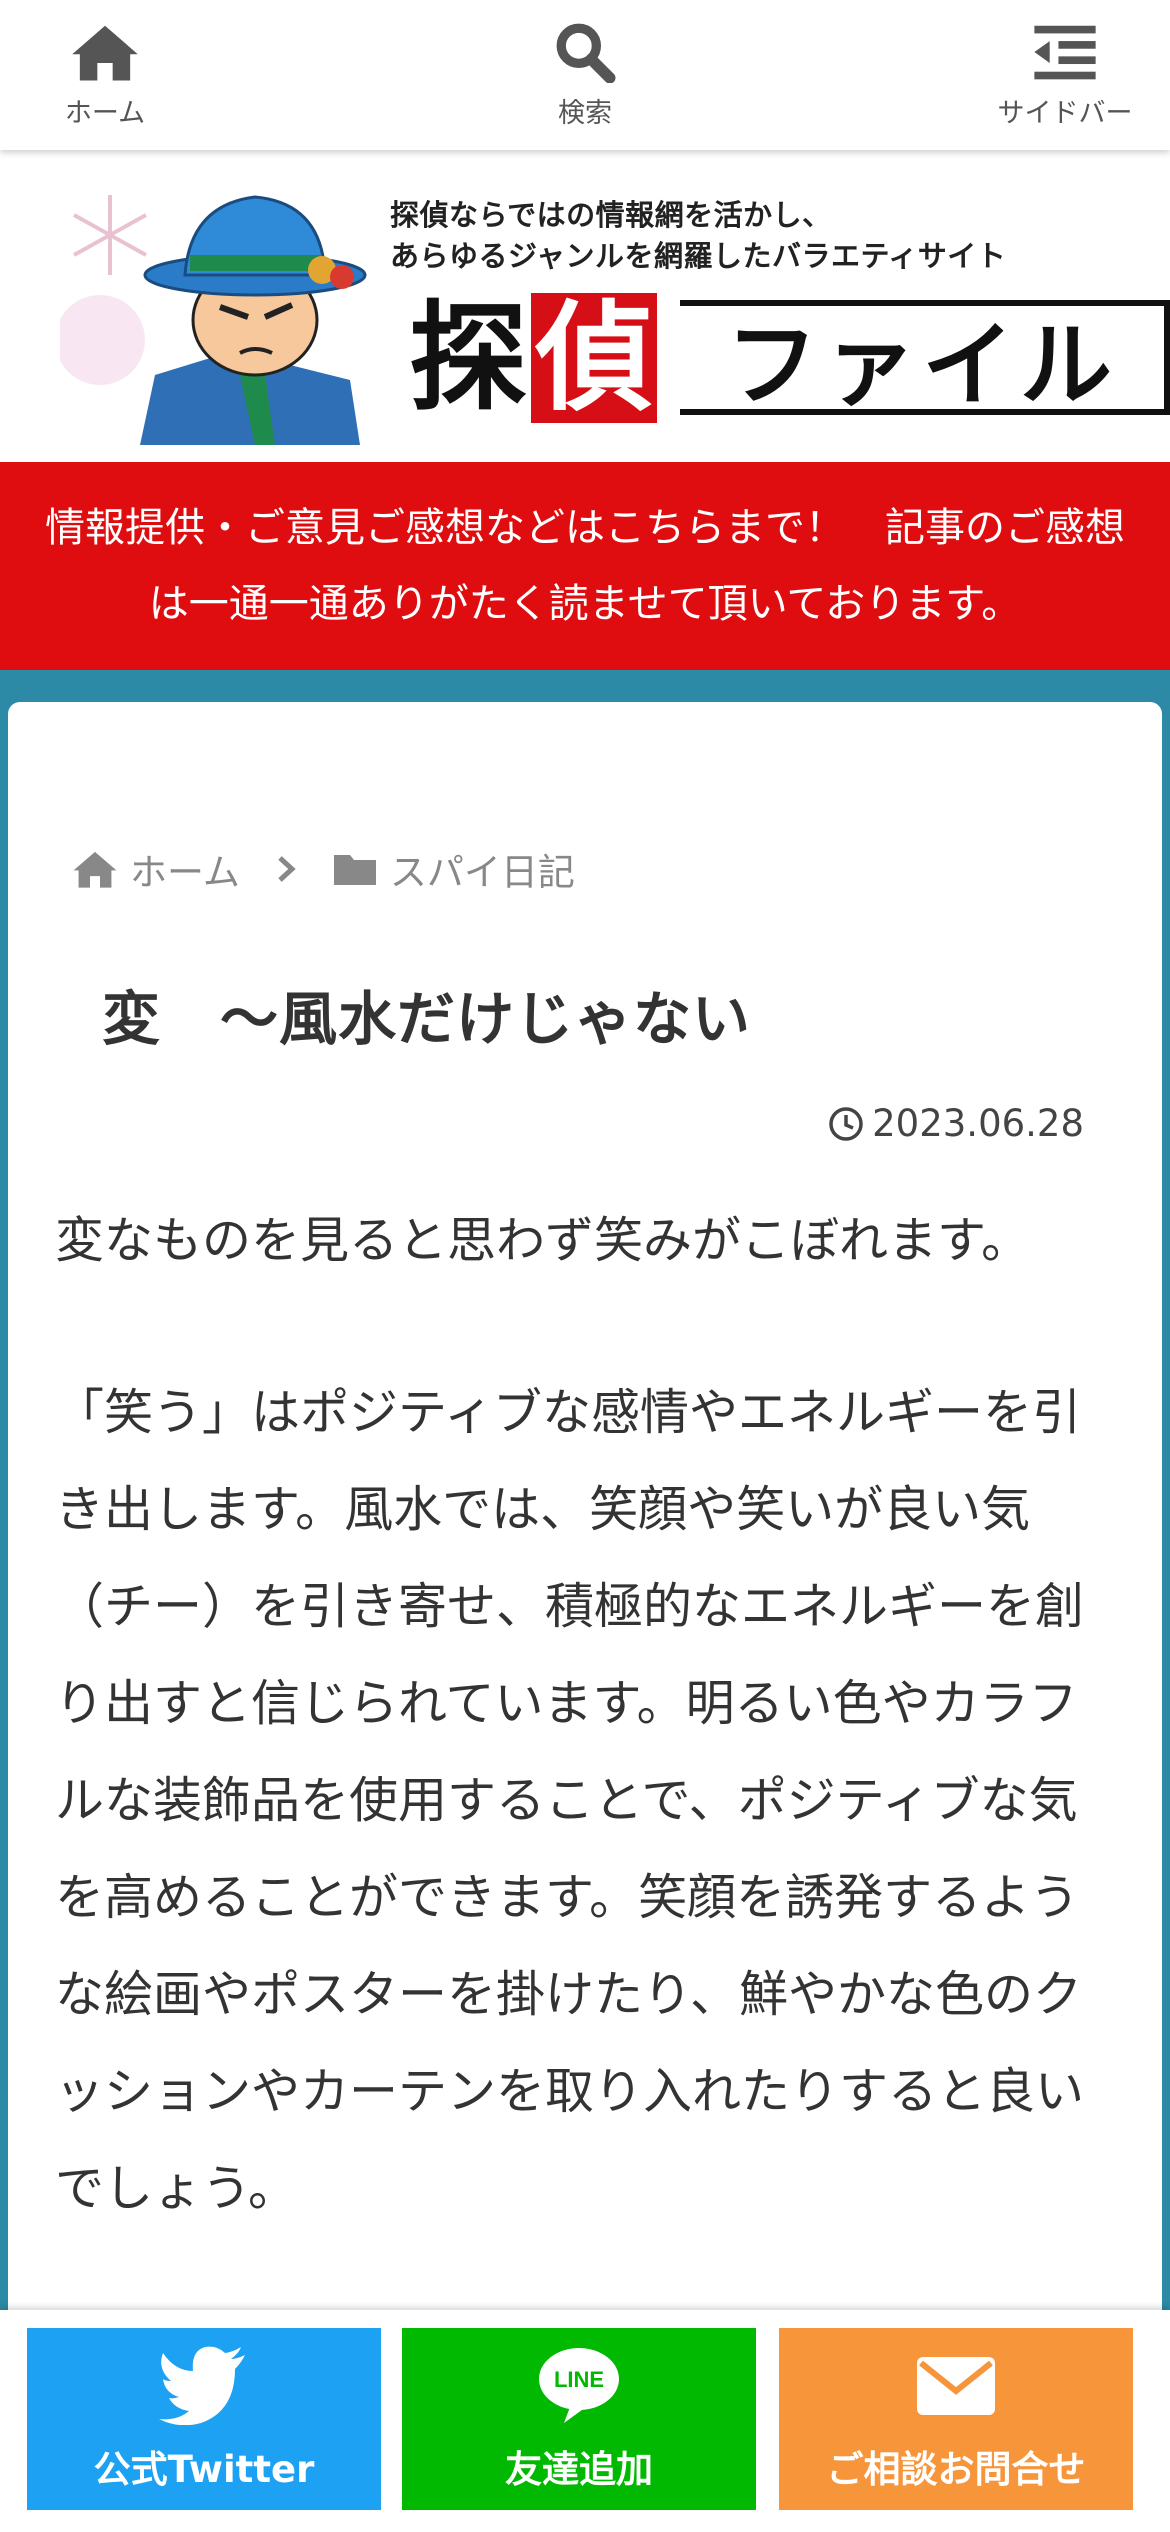 The height and width of the screenshot is (2532, 1170). What do you see at coordinates (468, 357) in the screenshot?
I see `logo-char-1: 探` at bounding box center [468, 357].